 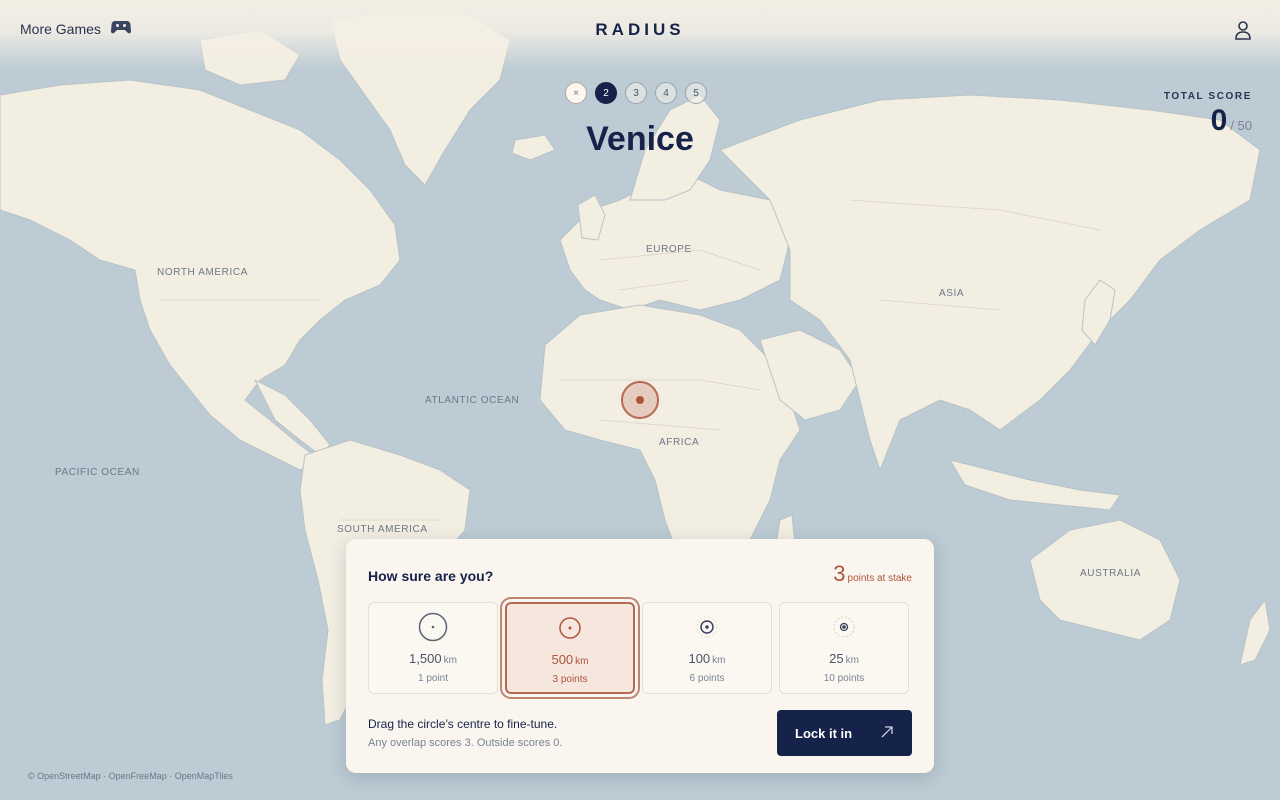 What do you see at coordinates (696, 93) in the screenshot?
I see `round-5: 5` at bounding box center [696, 93].